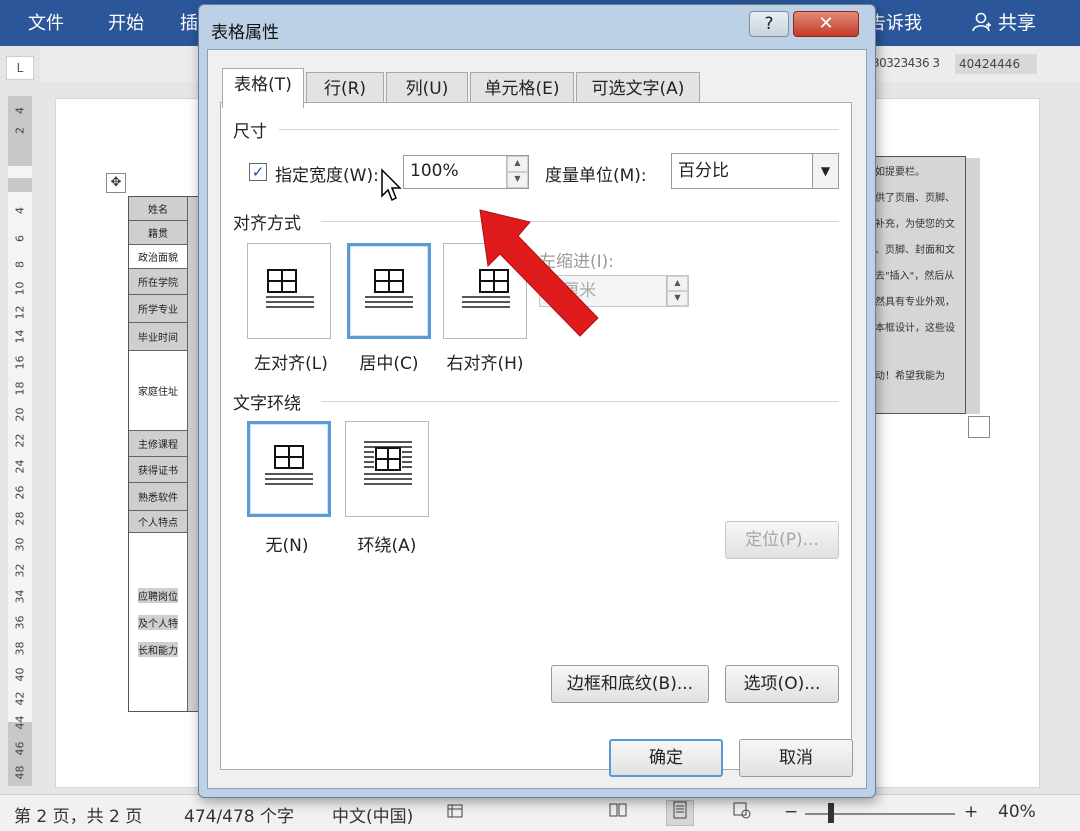 The height and width of the screenshot is (831, 1080). Describe the element at coordinates (680, 813) in the screenshot. I see `print-layout-icon` at that location.